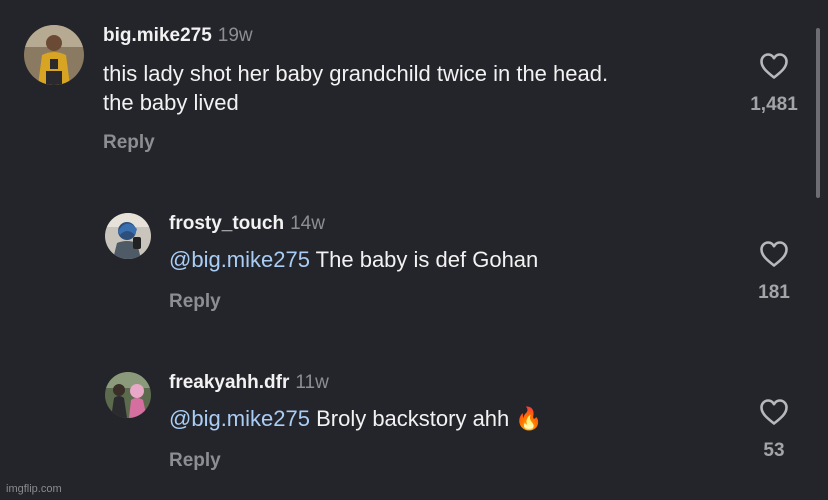  Describe the element at coordinates (229, 382) in the screenshot. I see `username-text: freakyahh.dfr` at that location.